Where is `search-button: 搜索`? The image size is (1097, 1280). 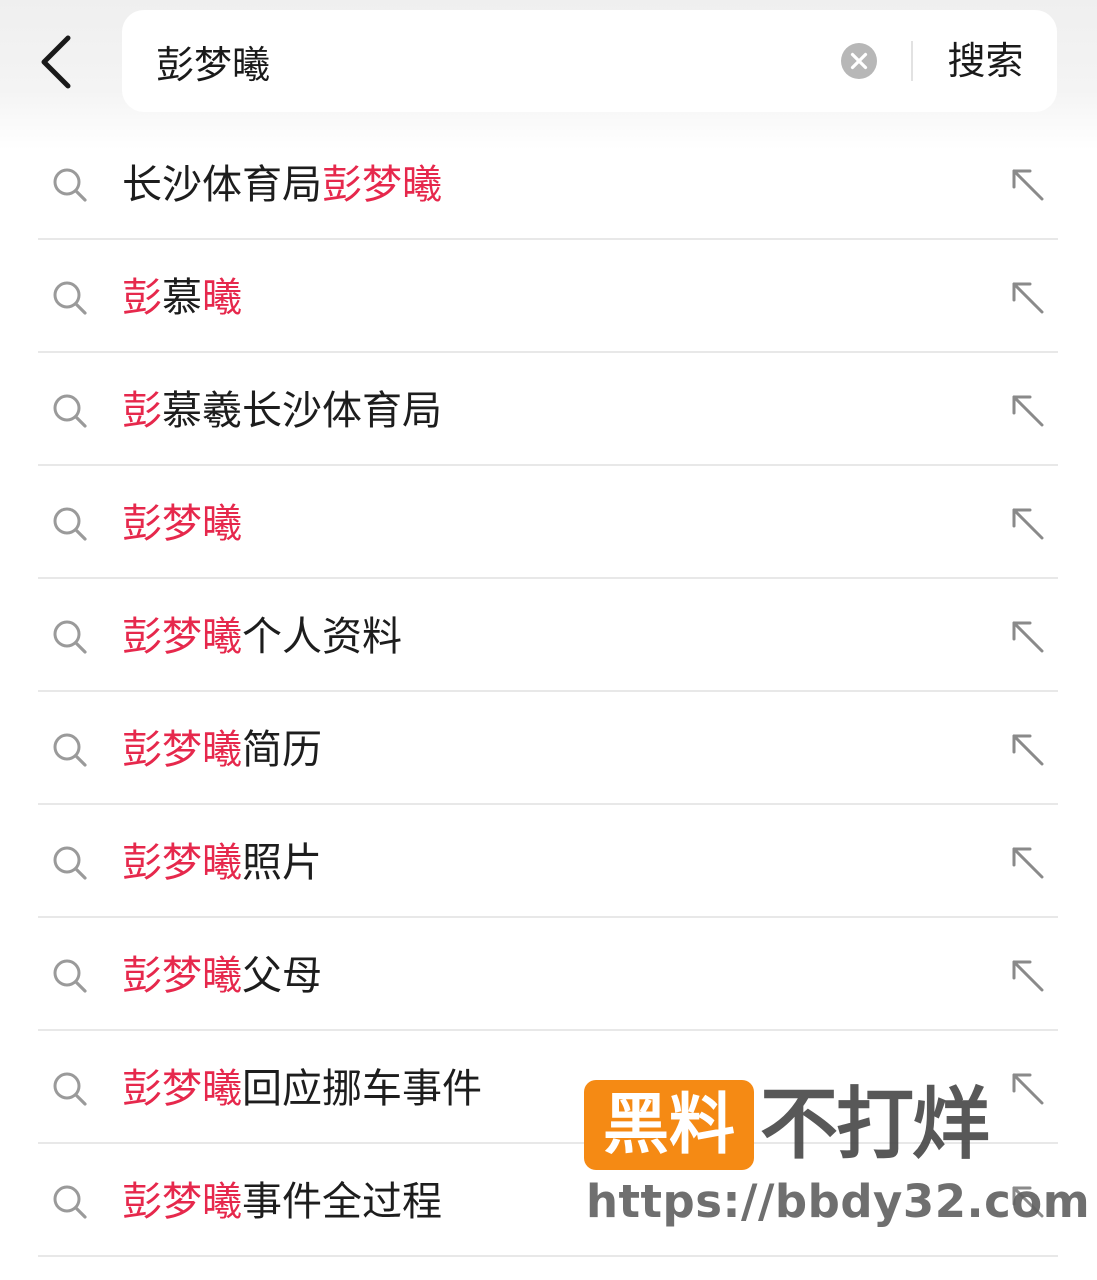 search-button: 搜索 is located at coordinates (985, 61).